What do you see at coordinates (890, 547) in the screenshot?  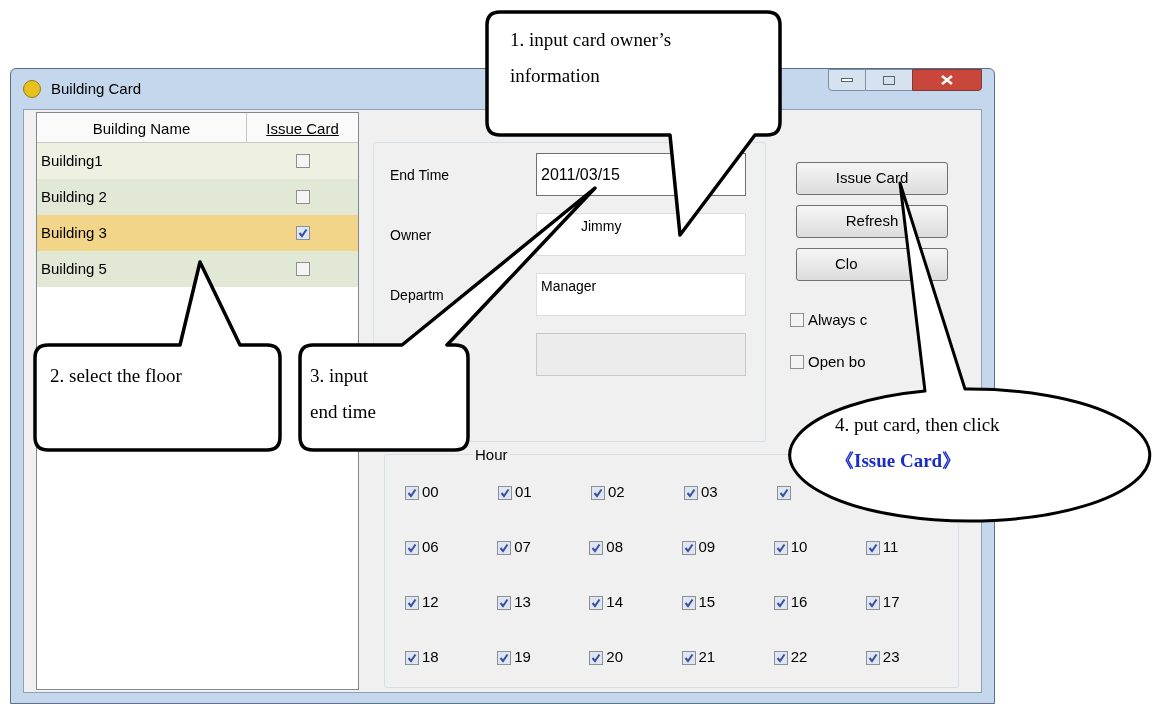 I see `hour-label: 11` at bounding box center [890, 547].